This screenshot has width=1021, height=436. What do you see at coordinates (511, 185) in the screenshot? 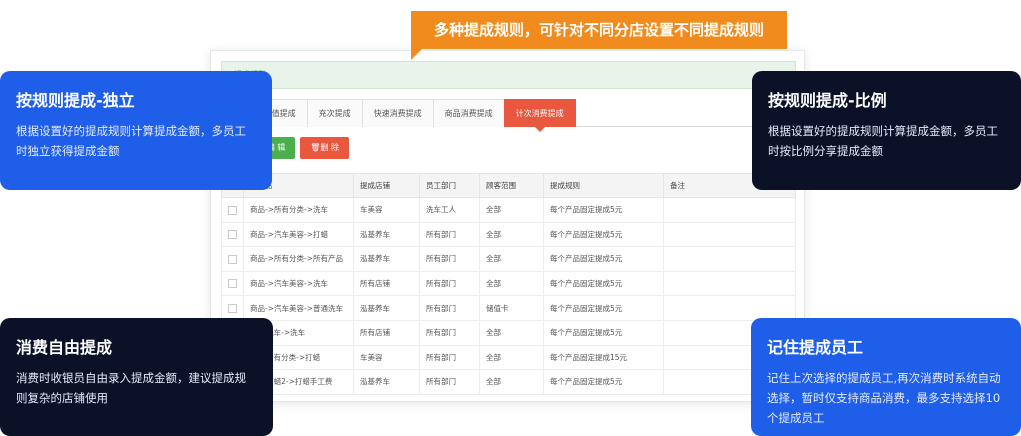
I see `column-header: 顾客范围` at bounding box center [511, 185].